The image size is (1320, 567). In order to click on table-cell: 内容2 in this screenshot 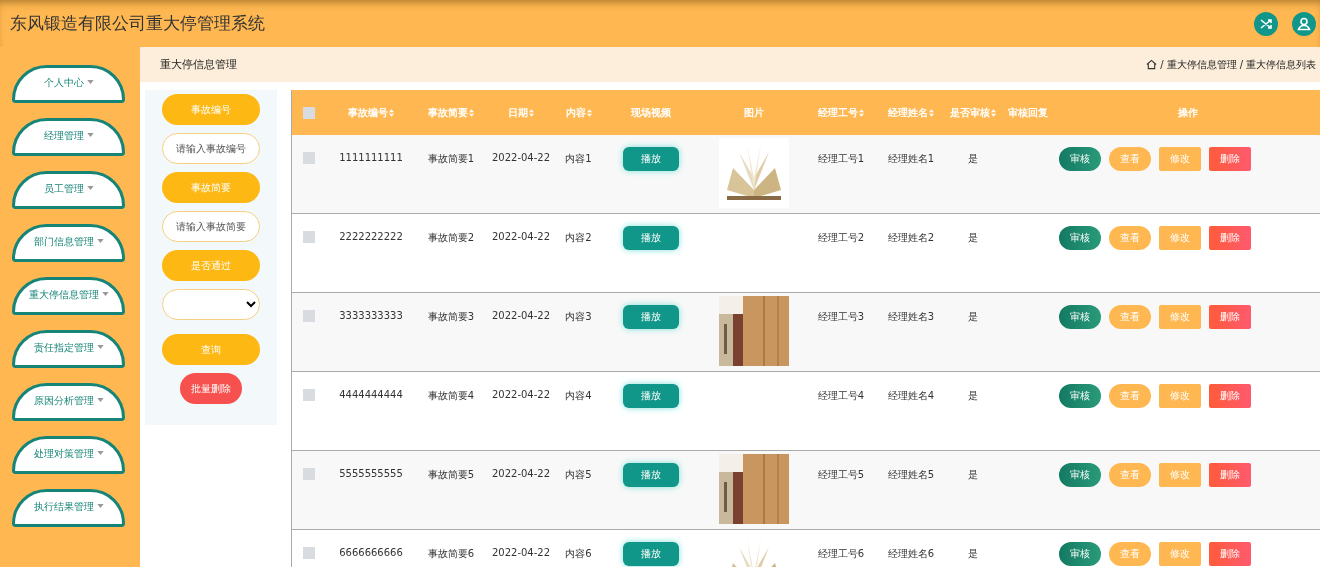, I will do `click(578, 238)`.